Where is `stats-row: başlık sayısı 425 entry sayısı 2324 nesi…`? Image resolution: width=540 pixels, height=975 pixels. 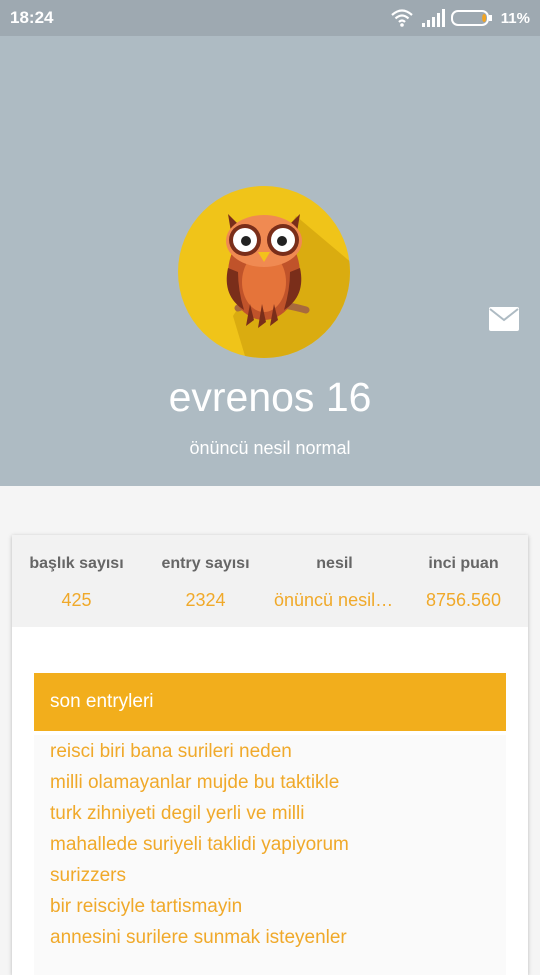 stats-row: başlık sayısı 425 entry sayısı 2324 nesi… is located at coordinates (270, 581).